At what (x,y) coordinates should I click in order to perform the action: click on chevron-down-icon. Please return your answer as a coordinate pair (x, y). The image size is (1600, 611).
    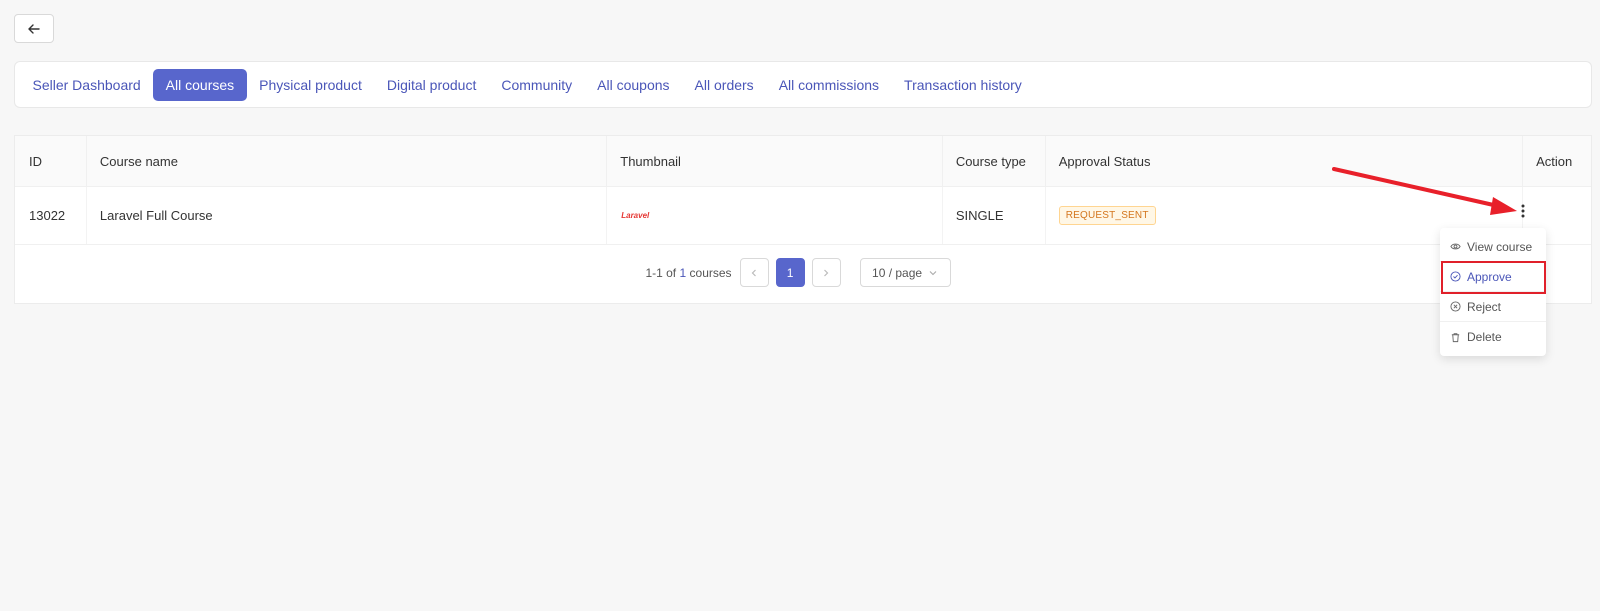
    Looking at the image, I should click on (933, 272).